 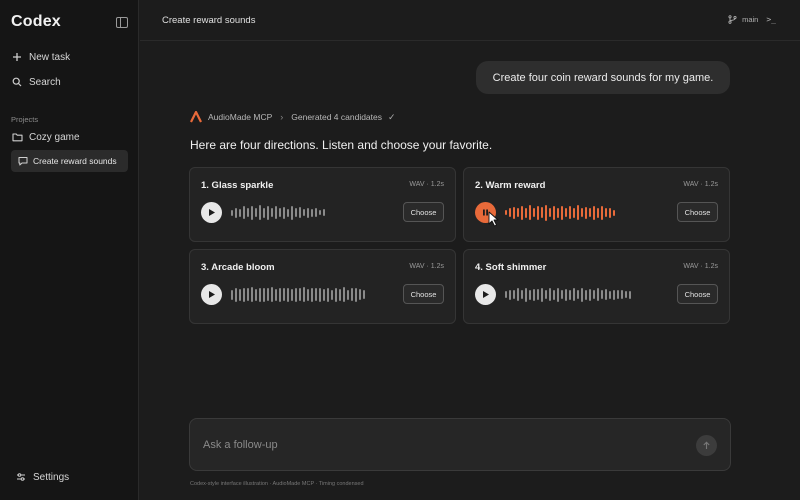 What do you see at coordinates (293, 117) in the screenshot?
I see `tool-status-line: AudioMade MCP › Generated 4 candidates ✓` at bounding box center [293, 117].